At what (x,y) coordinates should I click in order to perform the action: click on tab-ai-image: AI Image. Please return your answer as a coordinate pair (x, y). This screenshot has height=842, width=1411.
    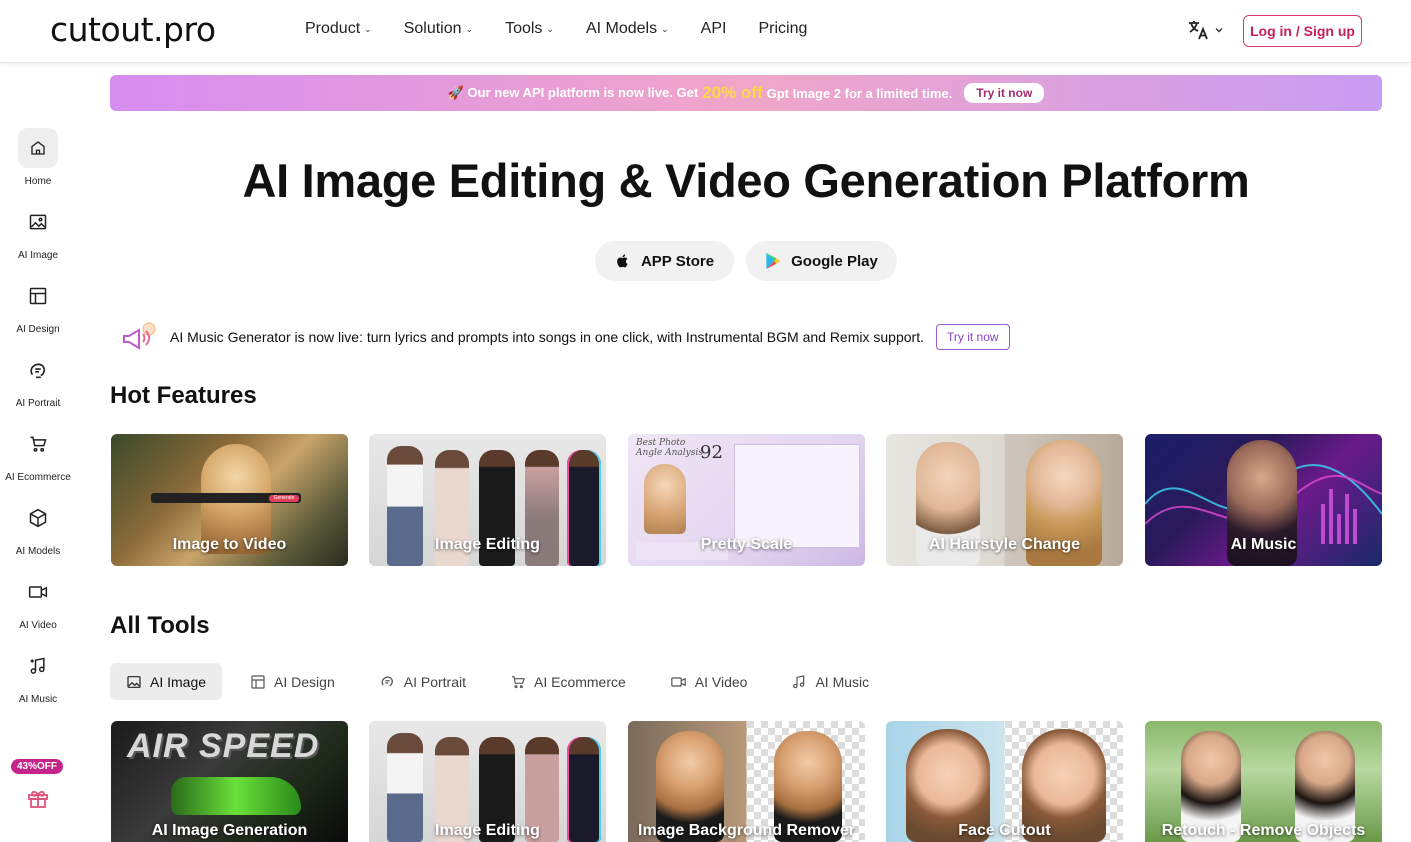
    Looking at the image, I should click on (166, 681).